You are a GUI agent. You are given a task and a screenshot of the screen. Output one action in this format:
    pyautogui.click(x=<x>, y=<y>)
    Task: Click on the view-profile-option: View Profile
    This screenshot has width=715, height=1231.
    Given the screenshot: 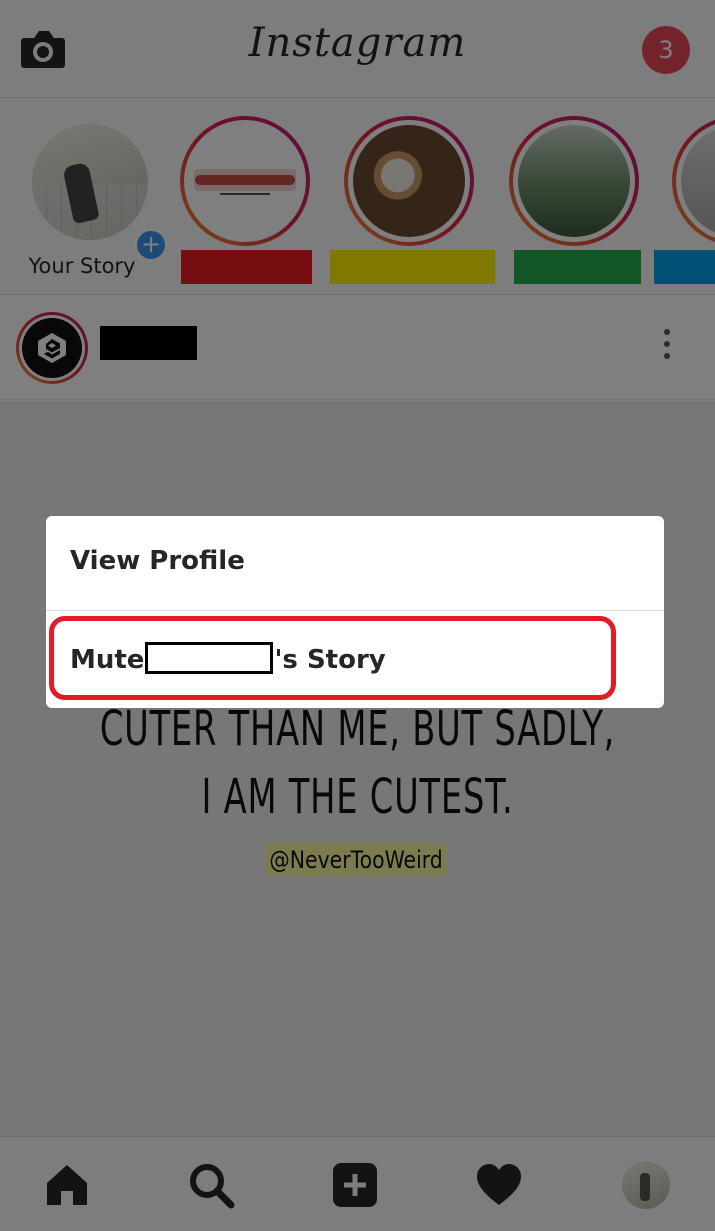 What is the action you would take?
    pyautogui.click(x=355, y=563)
    